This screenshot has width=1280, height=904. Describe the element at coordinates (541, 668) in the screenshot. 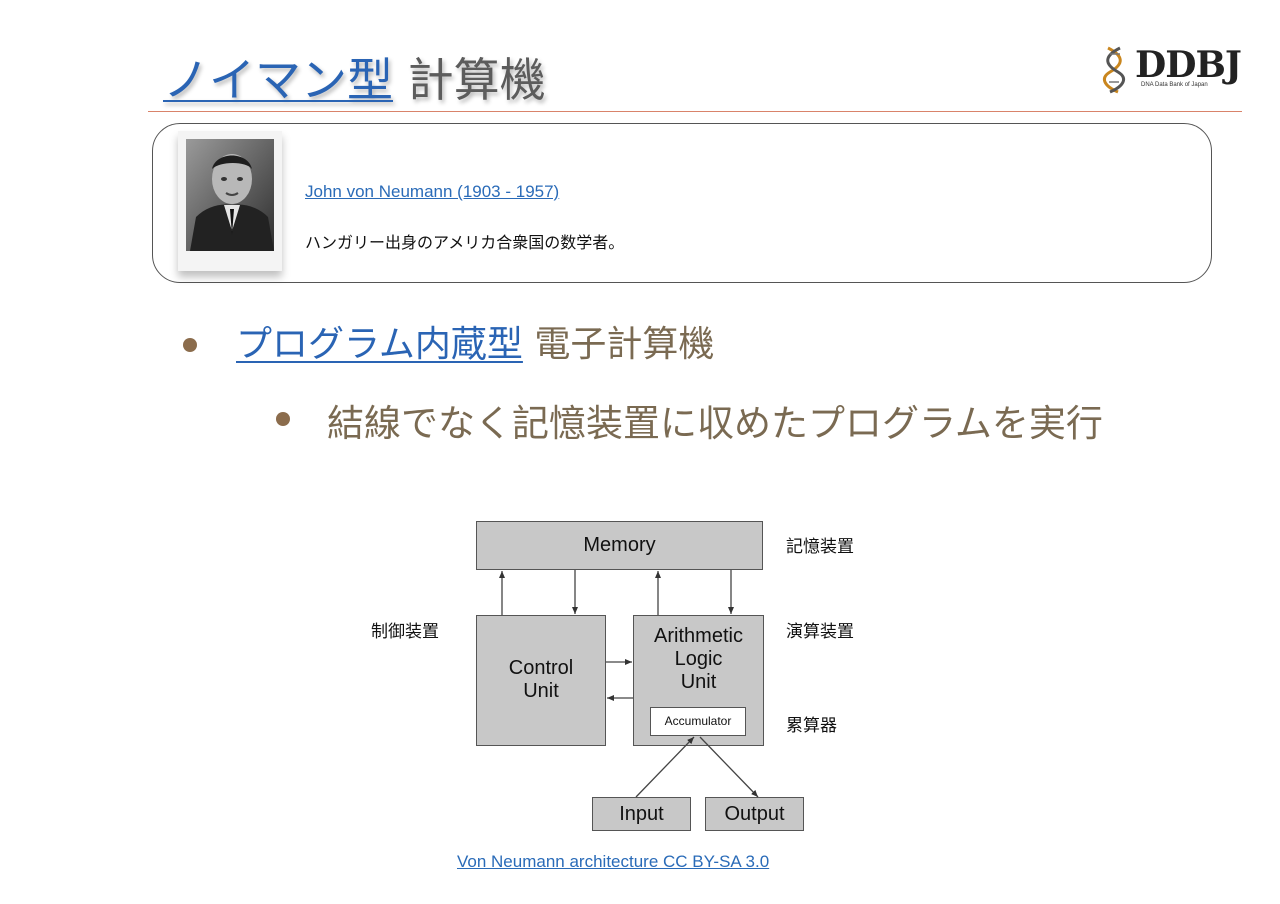

I see `control-unit-label-line: Control` at that location.